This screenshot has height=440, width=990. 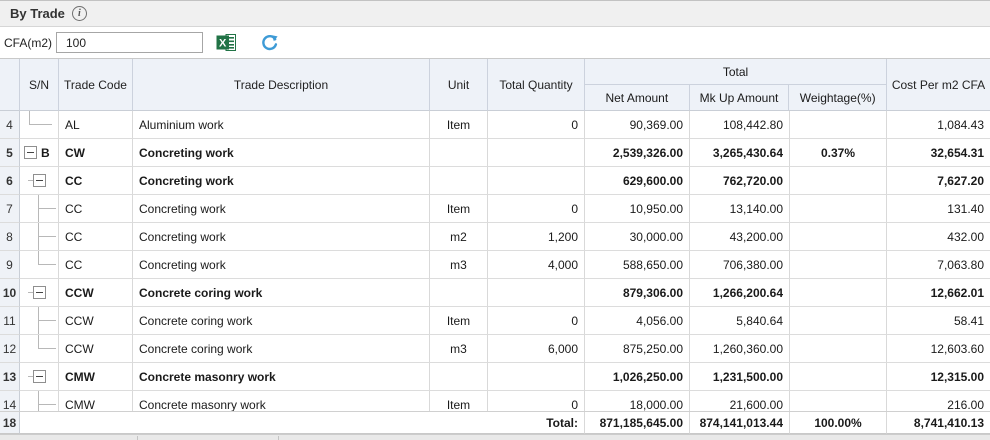 What do you see at coordinates (938, 423) in the screenshot?
I see `total-cost-per-m2: 8,741,410.13` at bounding box center [938, 423].